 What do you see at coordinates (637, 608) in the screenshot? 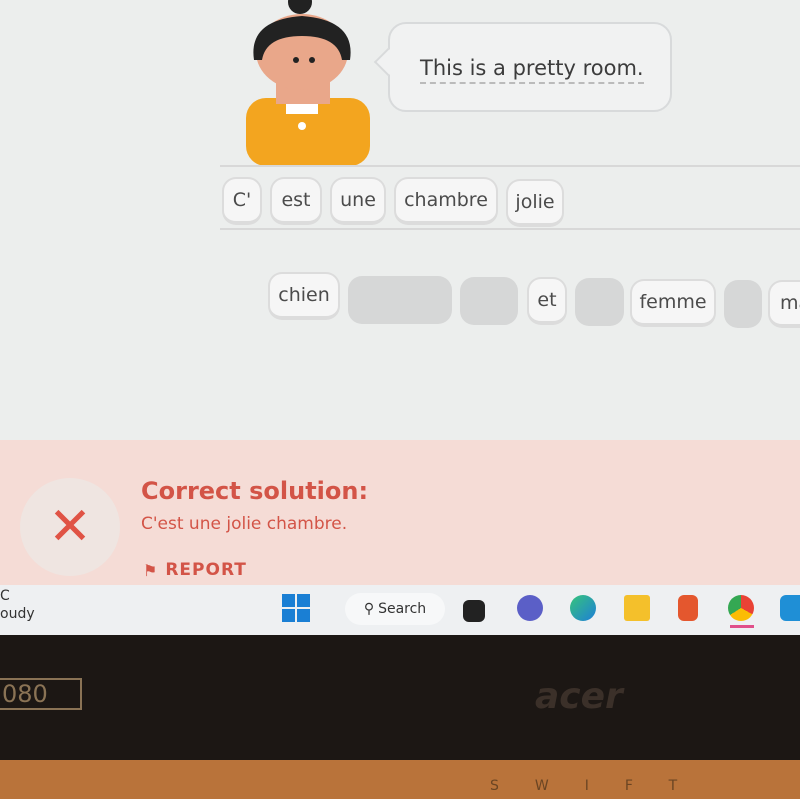
I see `file-explorer-icon` at bounding box center [637, 608].